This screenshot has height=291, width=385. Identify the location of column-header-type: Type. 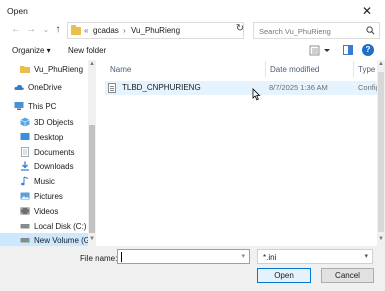
(366, 69).